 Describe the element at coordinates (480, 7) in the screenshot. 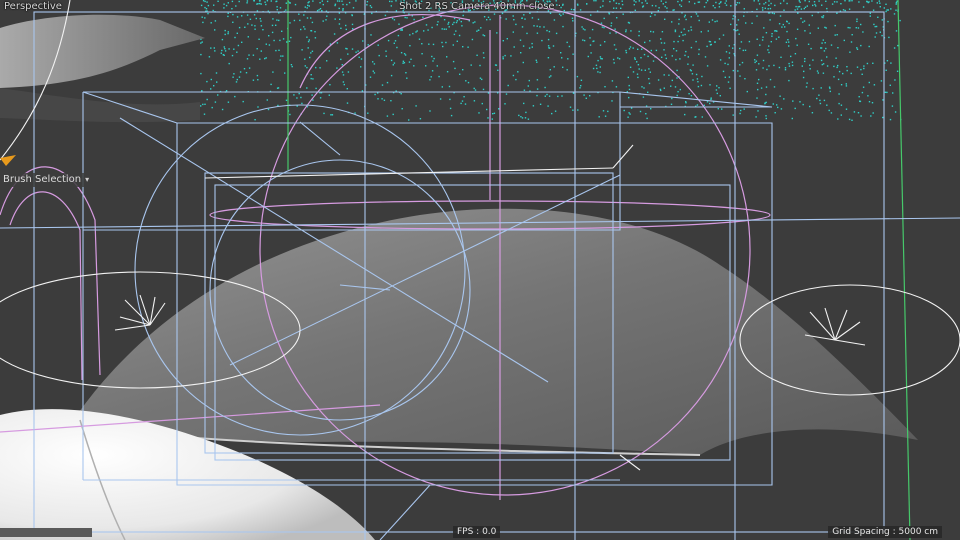

I see `camera-label: Shot 2 RS Camera 40mm close ·` at that location.